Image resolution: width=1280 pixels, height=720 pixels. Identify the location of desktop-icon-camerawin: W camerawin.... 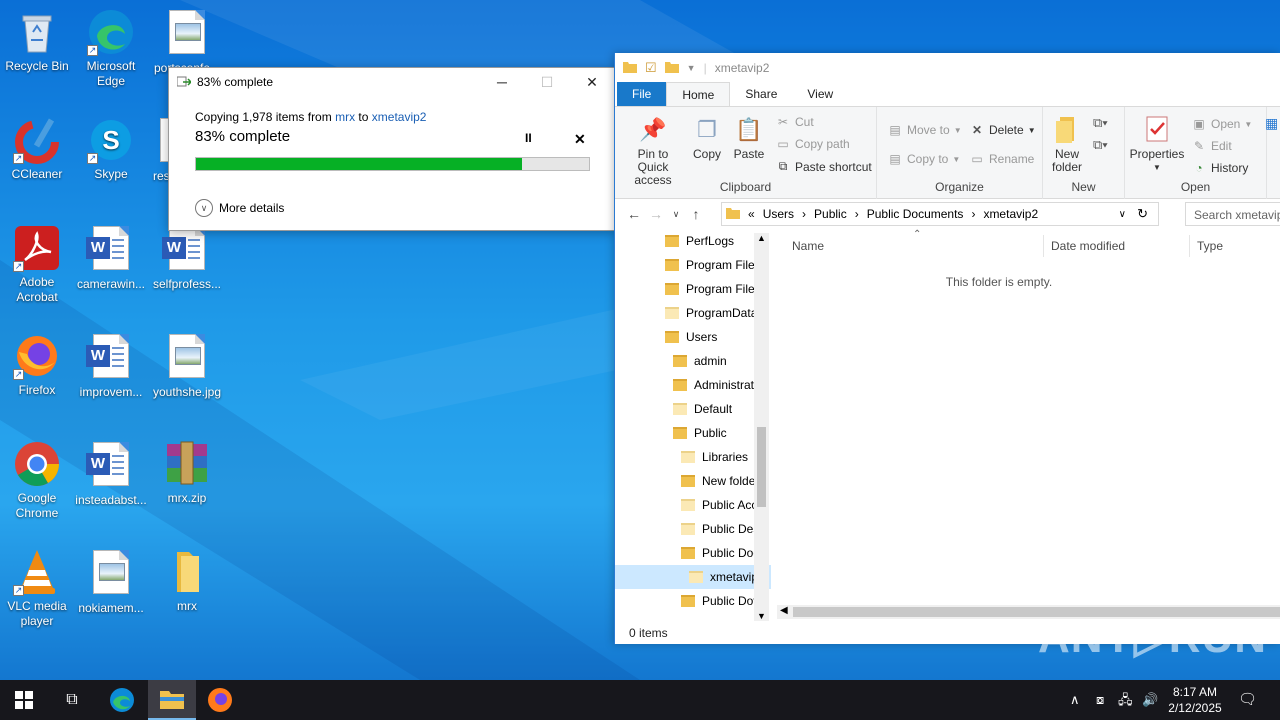
(111, 258).